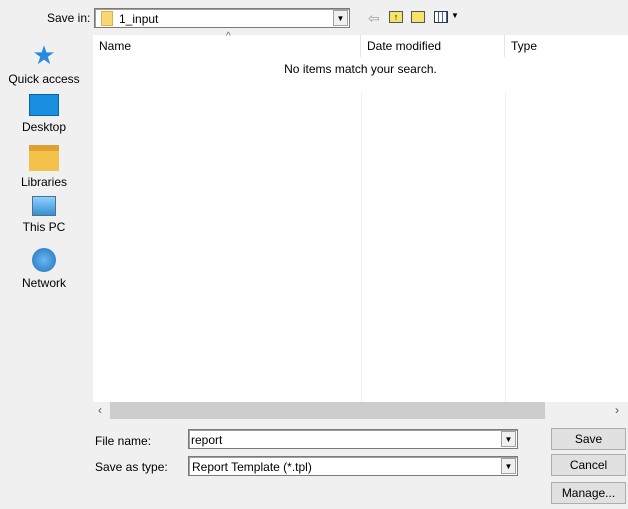 Image resolution: width=628 pixels, height=509 pixels. I want to click on save-button: Save, so click(588, 439).